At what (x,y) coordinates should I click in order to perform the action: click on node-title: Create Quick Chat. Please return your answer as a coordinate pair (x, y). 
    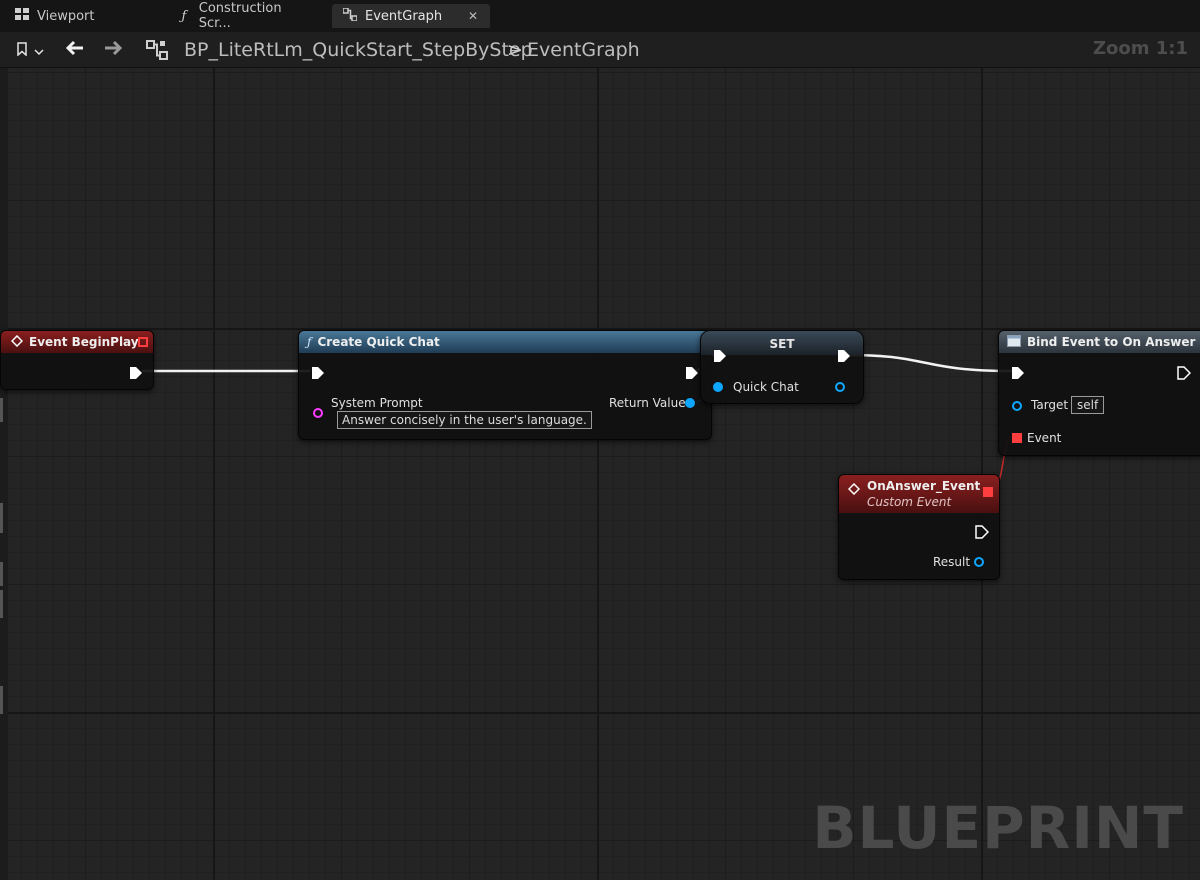
    Looking at the image, I should click on (378, 342).